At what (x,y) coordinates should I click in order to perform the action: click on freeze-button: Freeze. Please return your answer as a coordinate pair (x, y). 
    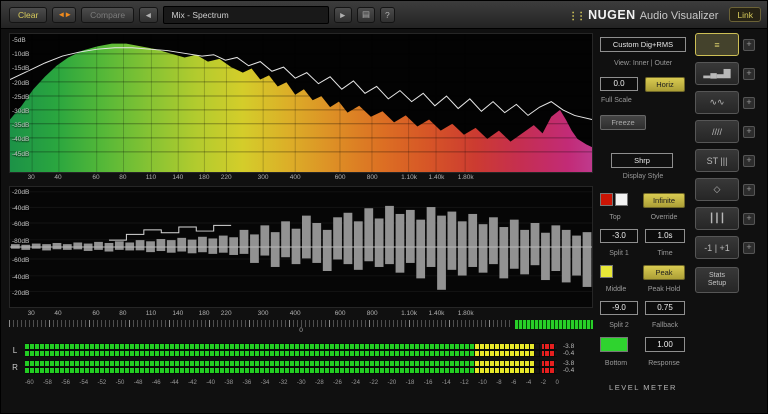
    Looking at the image, I should click on (623, 122).